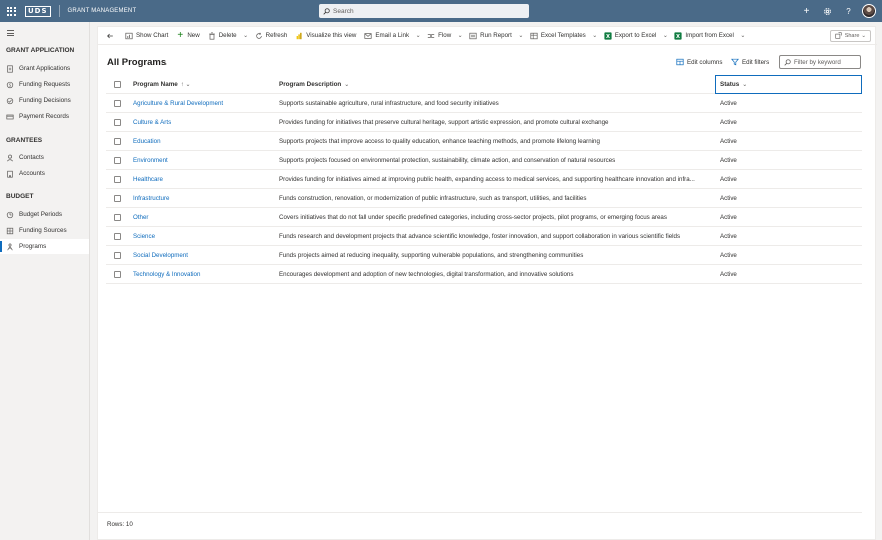 Image resolution: width=882 pixels, height=540 pixels. I want to click on program-name-link: Other, so click(140, 217).